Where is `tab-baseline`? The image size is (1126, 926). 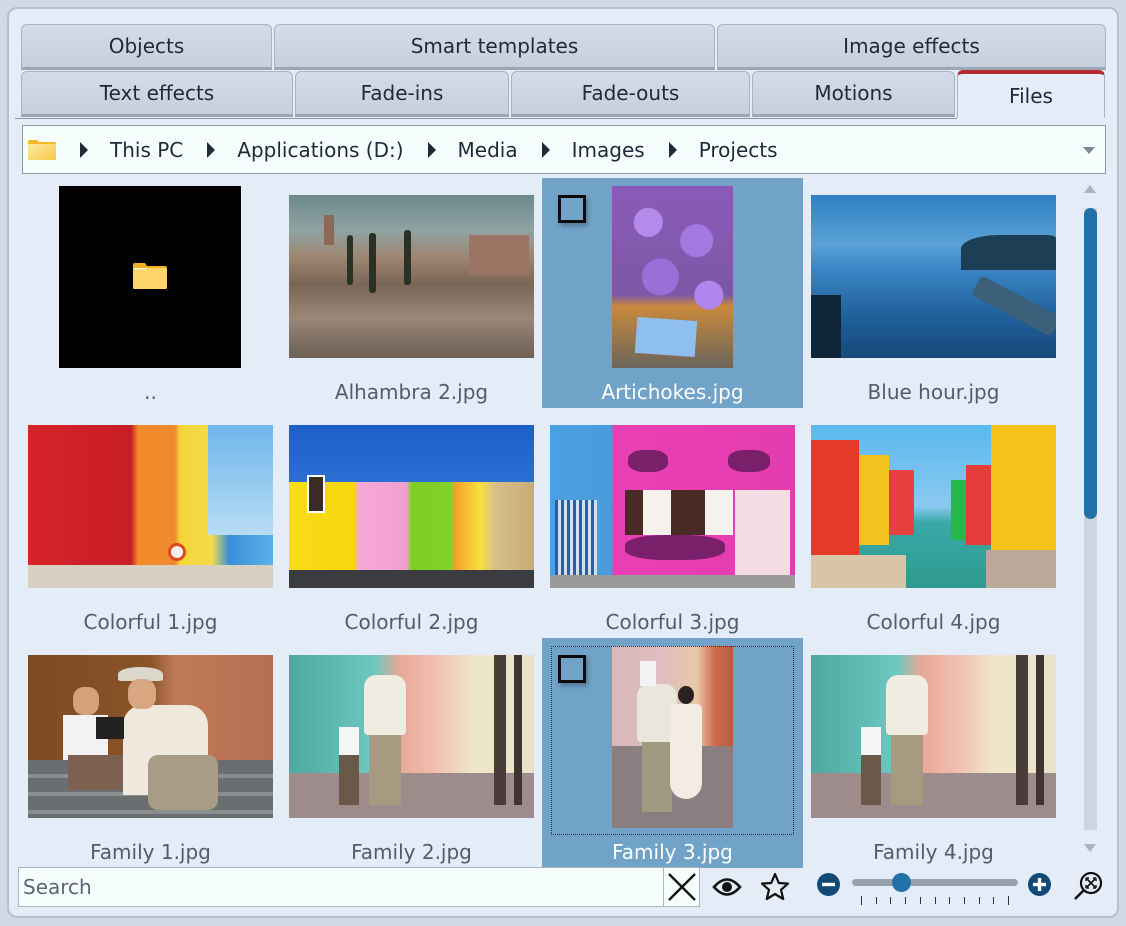
tab-baseline is located at coordinates (486, 118).